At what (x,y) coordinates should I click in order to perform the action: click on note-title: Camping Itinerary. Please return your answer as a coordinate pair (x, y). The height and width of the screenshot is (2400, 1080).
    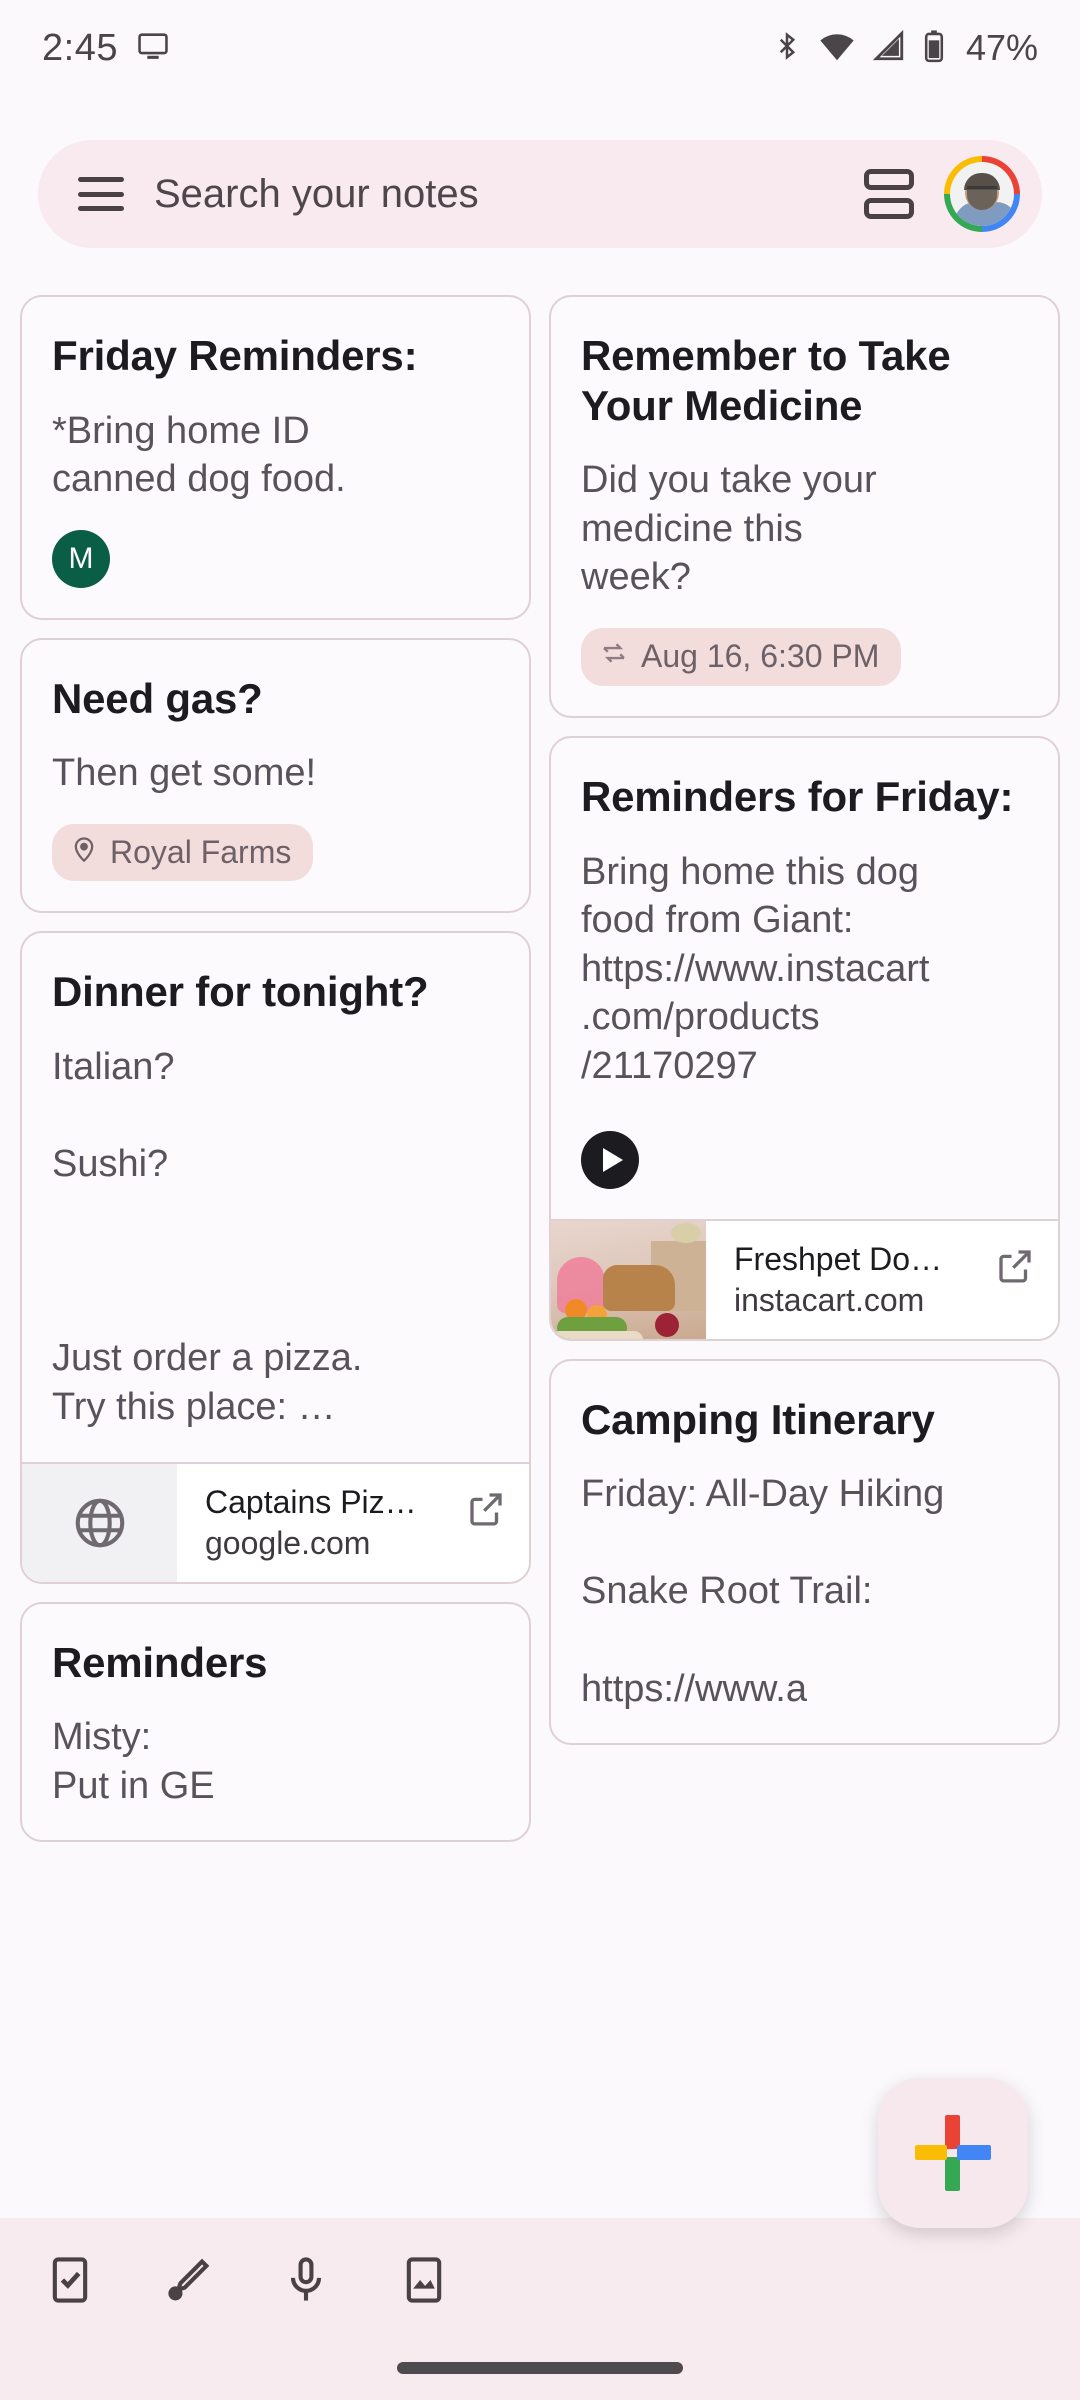
    Looking at the image, I should click on (758, 1419).